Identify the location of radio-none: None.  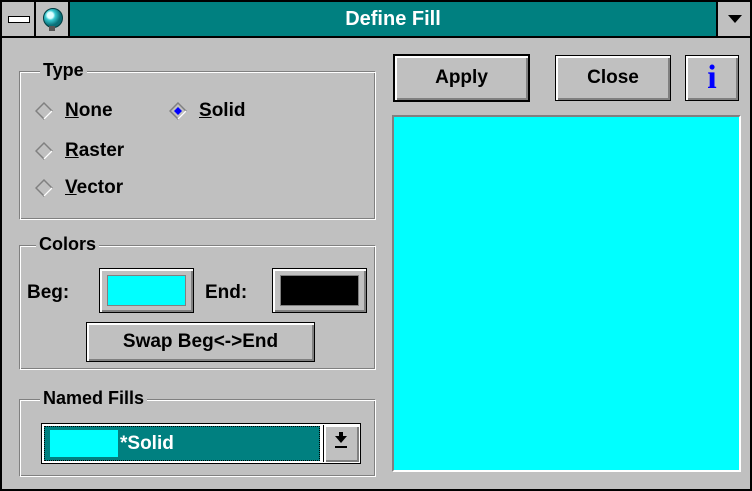
(74, 111).